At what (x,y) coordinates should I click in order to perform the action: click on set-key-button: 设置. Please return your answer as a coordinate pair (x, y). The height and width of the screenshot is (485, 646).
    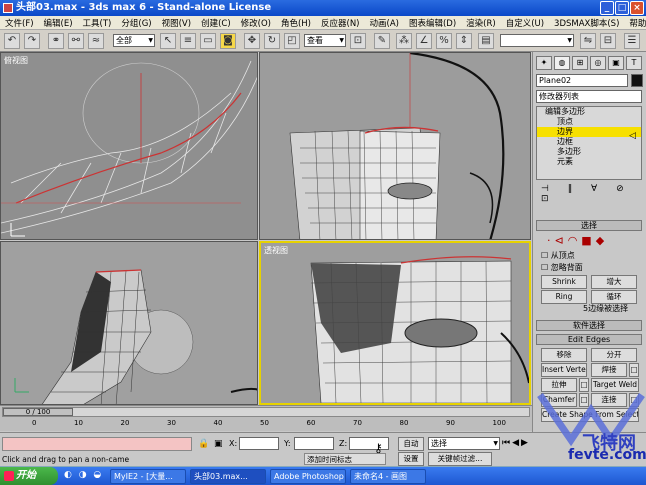
    Looking at the image, I should click on (411, 459).